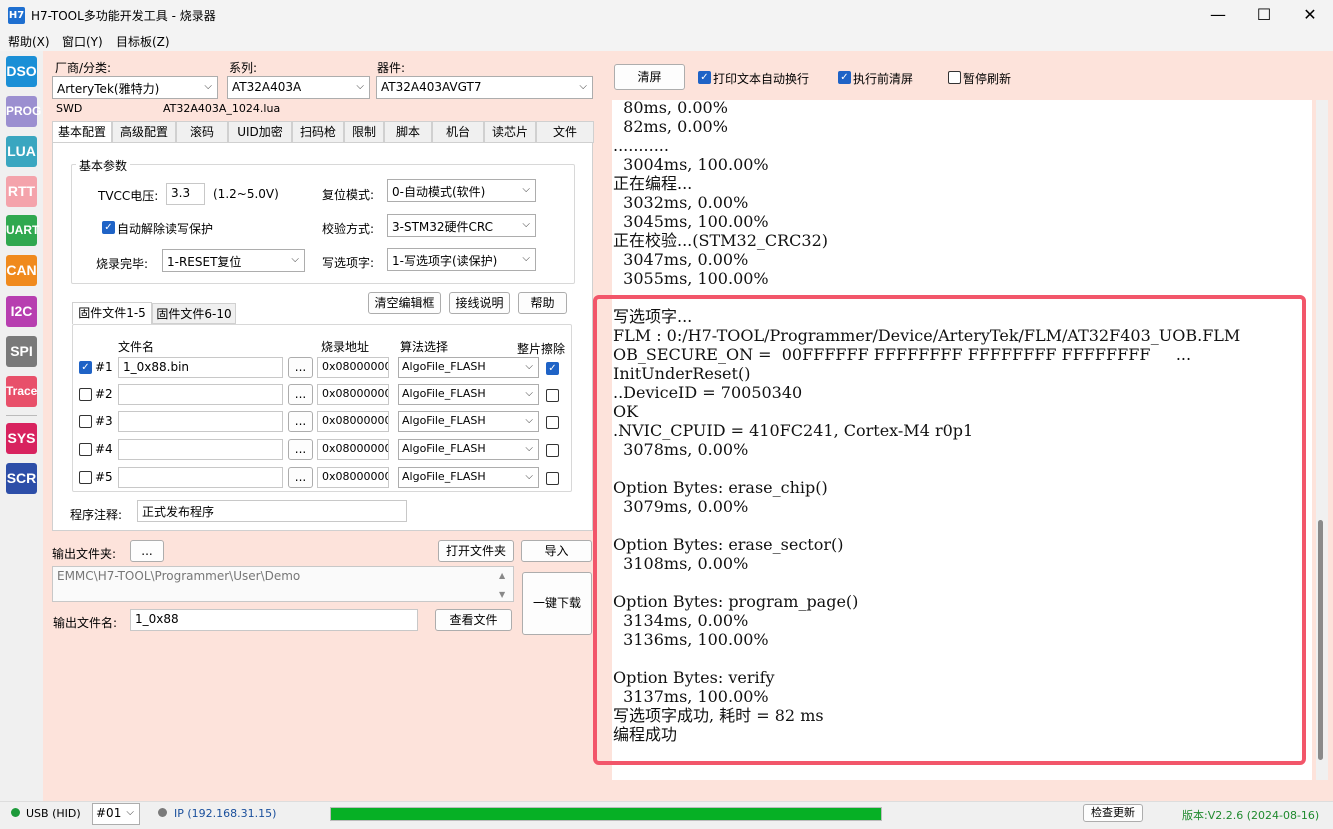 The image size is (1333, 829). Describe the element at coordinates (21, 438) in the screenshot. I see `sidebar-sys-button: SYS` at that location.